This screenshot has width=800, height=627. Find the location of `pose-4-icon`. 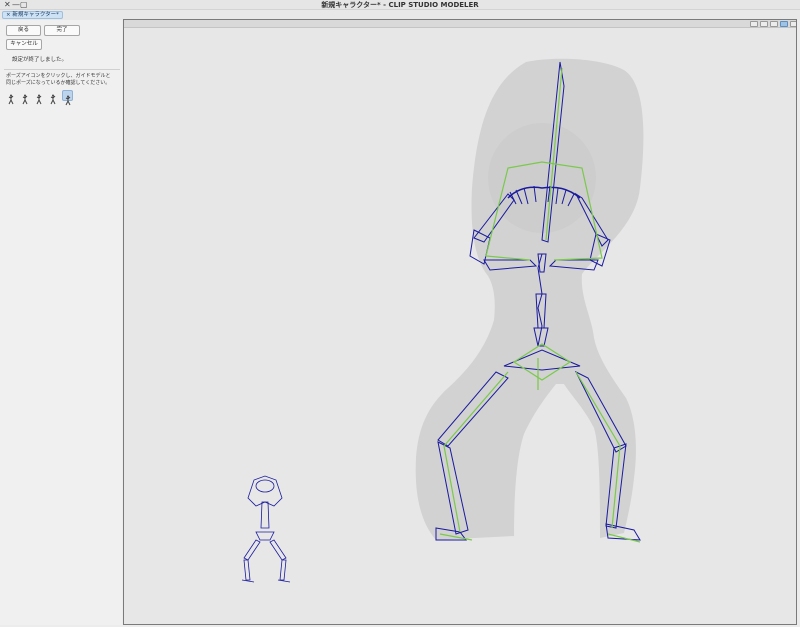

pose-4-icon is located at coordinates (53, 97).